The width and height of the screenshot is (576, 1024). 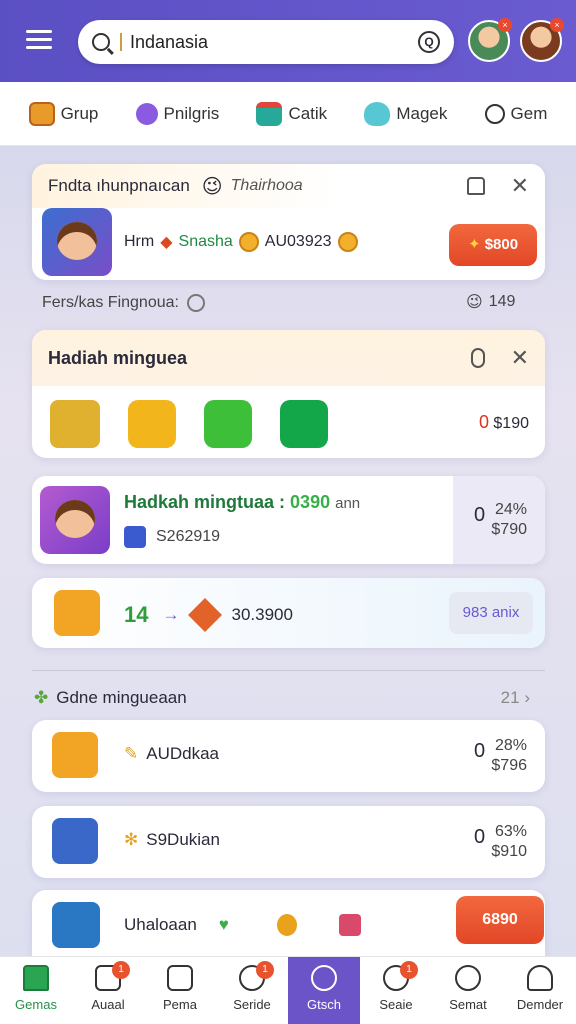 What do you see at coordinates (324, 978) in the screenshot?
I see `signal-icon` at bounding box center [324, 978].